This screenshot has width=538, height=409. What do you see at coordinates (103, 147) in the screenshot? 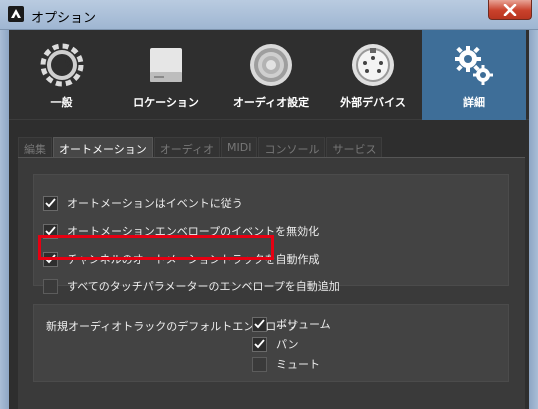
I see `tab-automation: オートメーション` at bounding box center [103, 147].